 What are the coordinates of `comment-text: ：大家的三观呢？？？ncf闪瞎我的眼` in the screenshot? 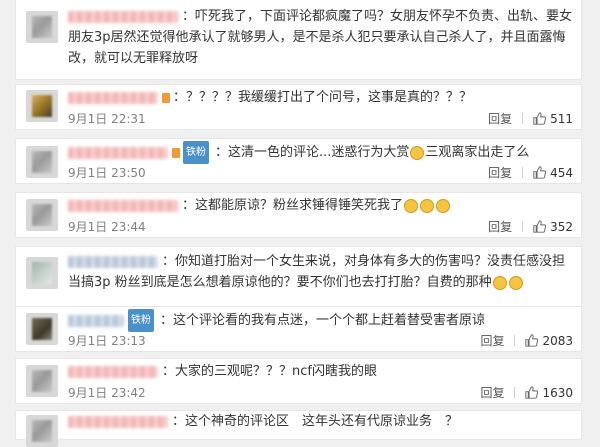 It's located at (320, 371).